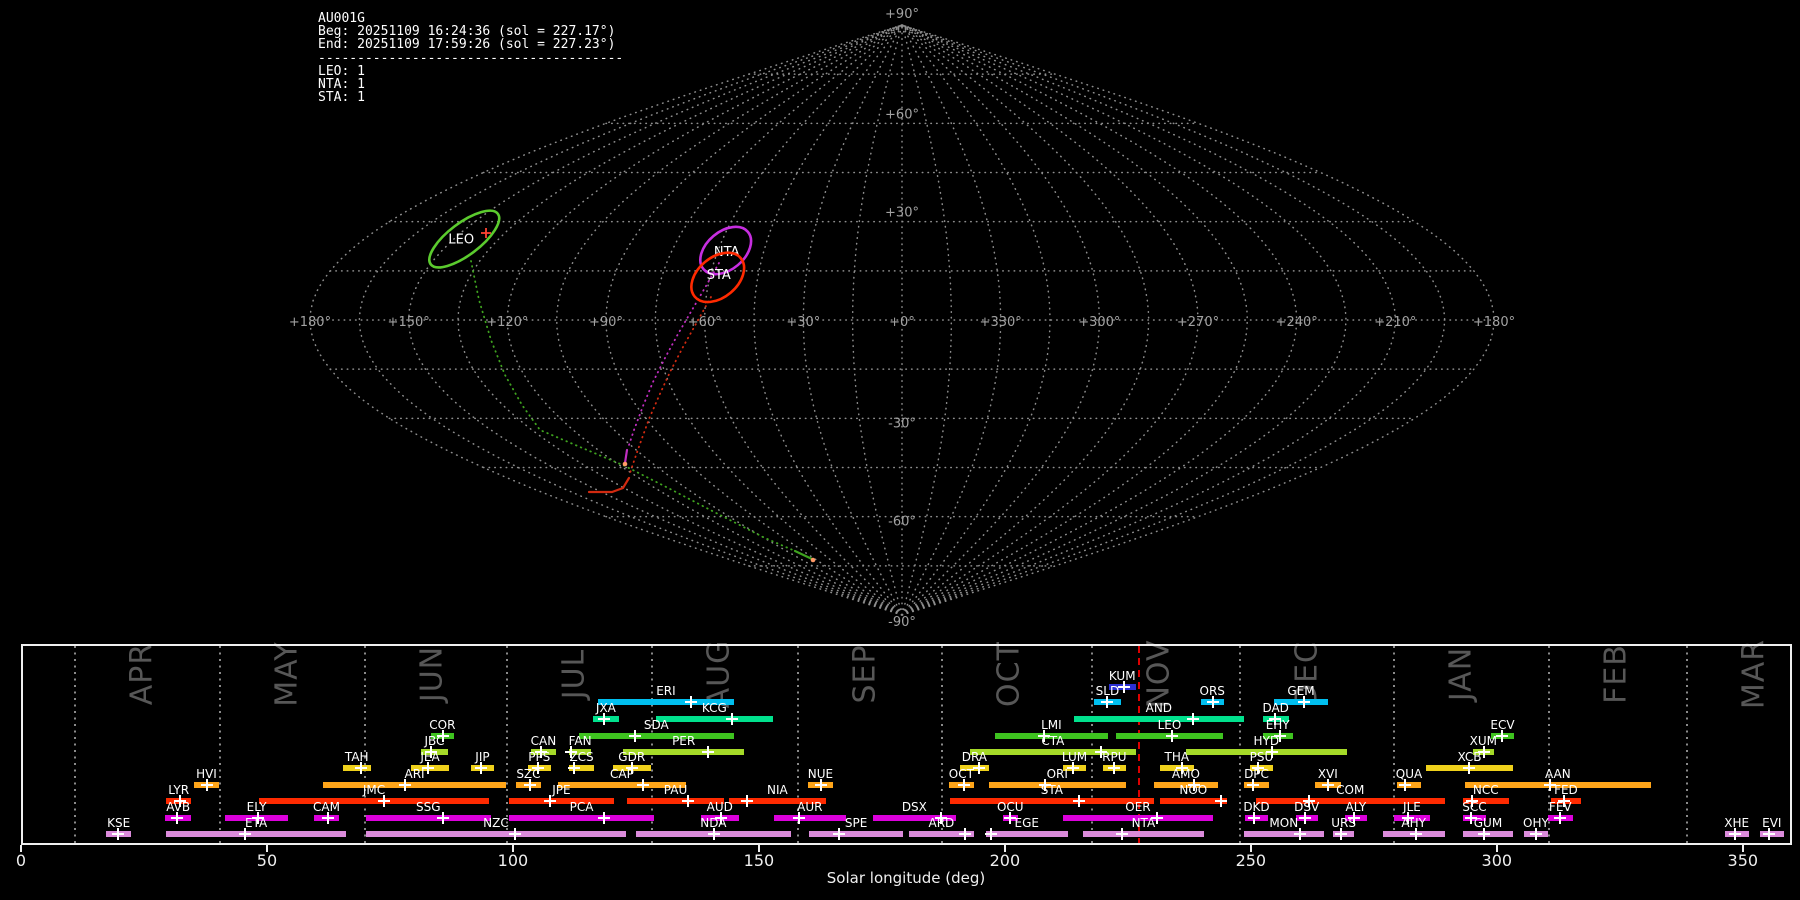 The image size is (1800, 900). What do you see at coordinates (21, 860) in the screenshot?
I see `x-axis-tick-label: 0` at bounding box center [21, 860].